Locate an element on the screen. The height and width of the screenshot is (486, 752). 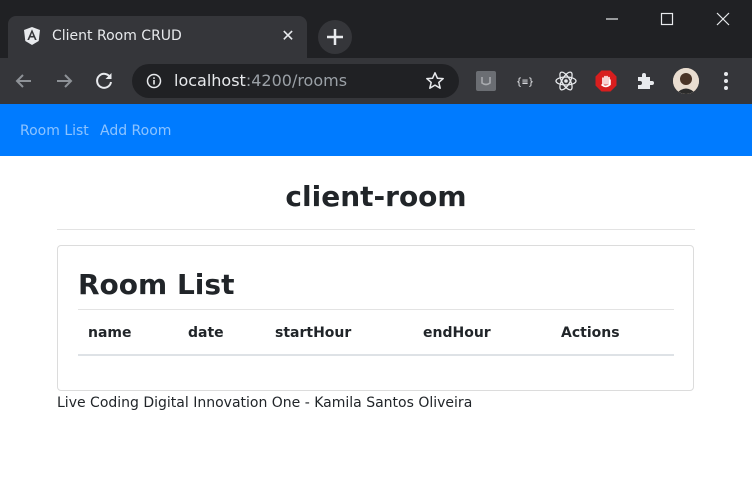
url-text: localhost:4200/rooms is located at coordinates (260, 80).